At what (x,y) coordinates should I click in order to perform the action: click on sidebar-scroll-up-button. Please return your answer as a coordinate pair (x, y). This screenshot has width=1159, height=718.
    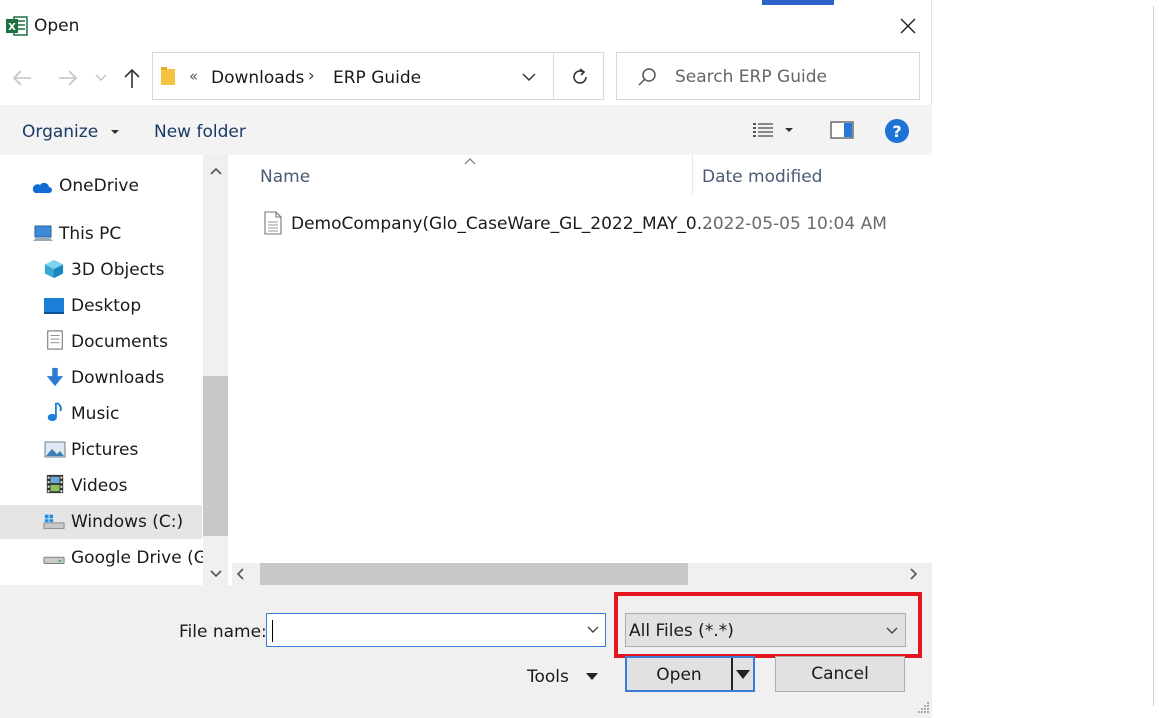
    Looking at the image, I should click on (215, 171).